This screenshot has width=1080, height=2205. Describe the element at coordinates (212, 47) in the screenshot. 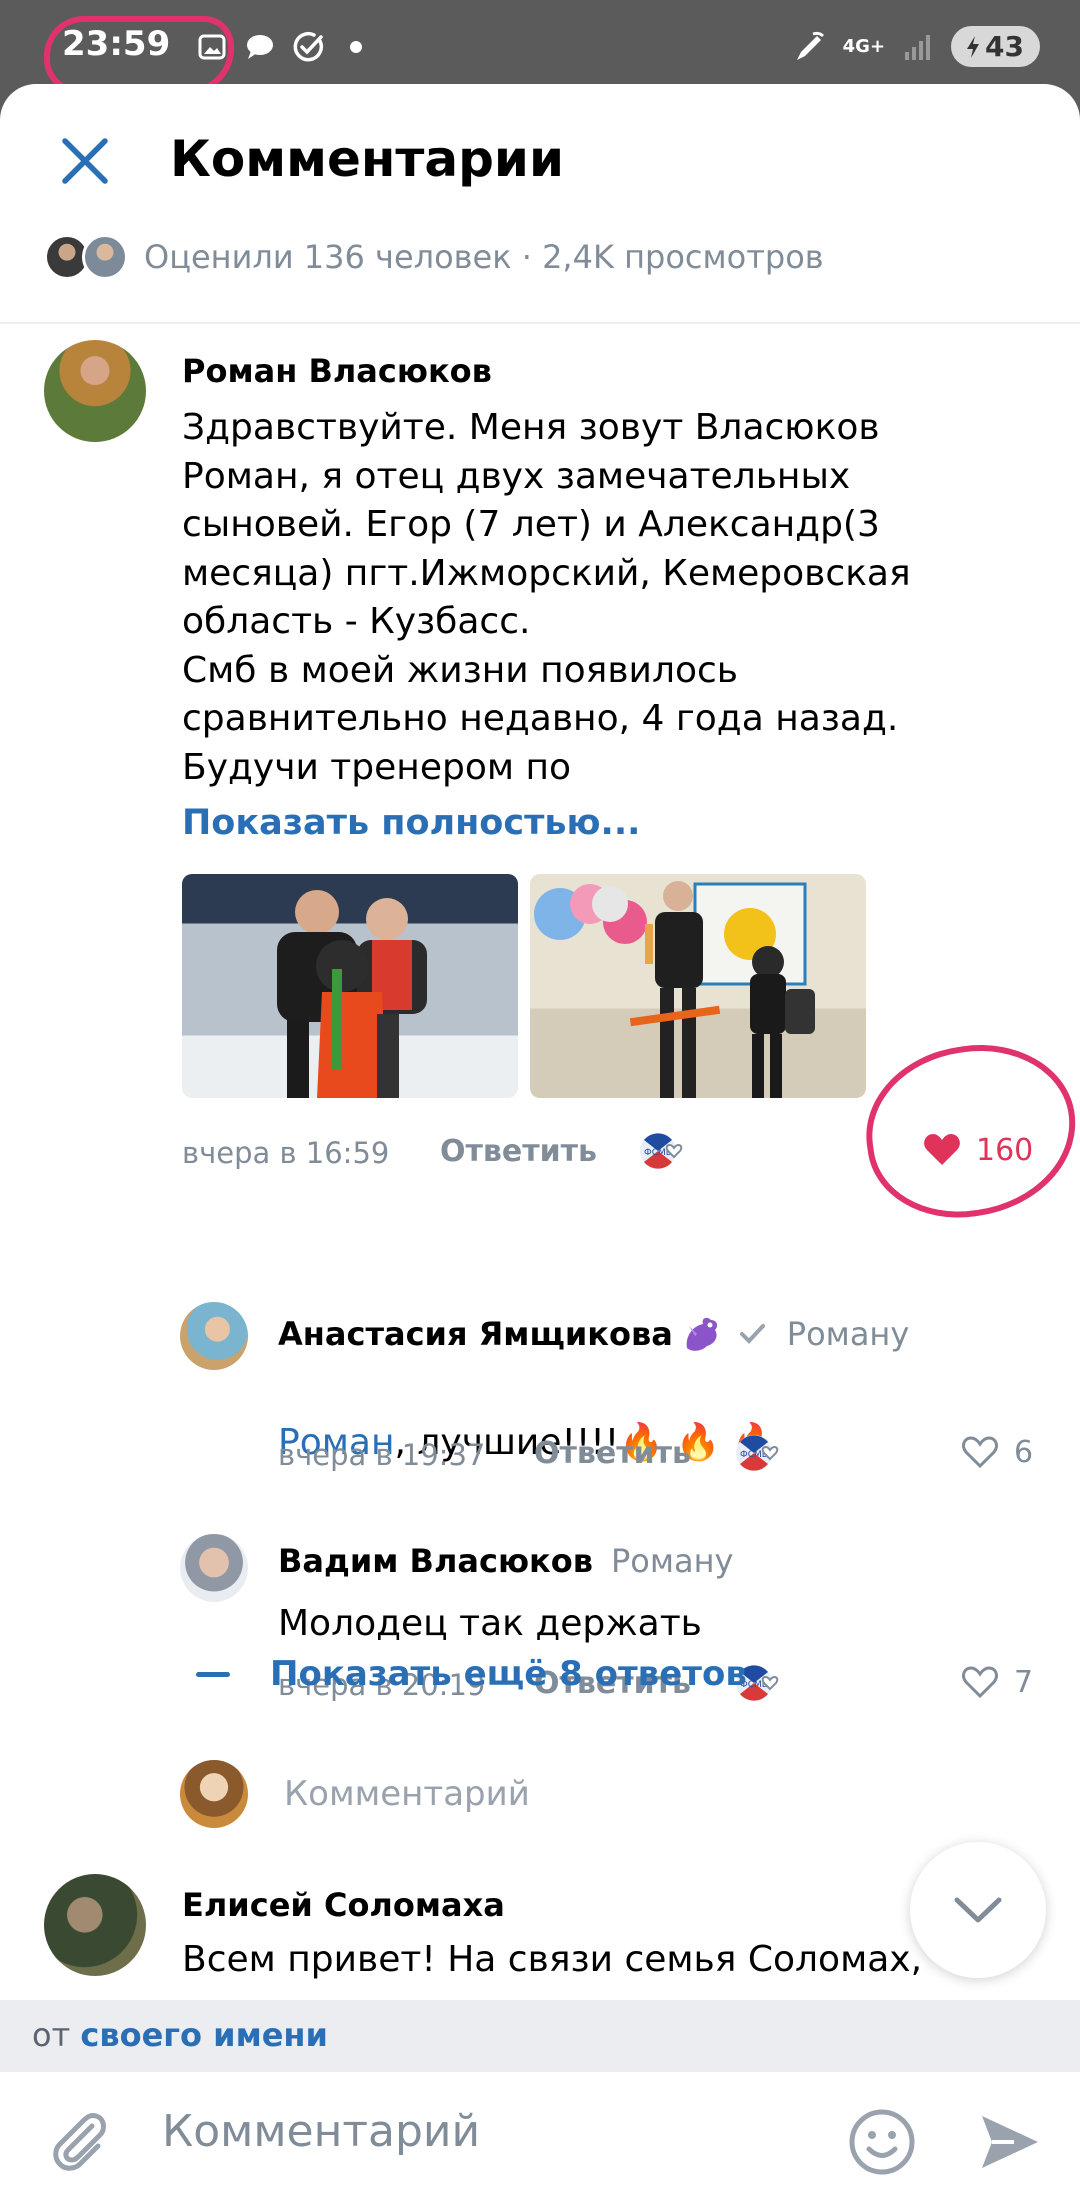

I see `image-notification-icon` at that location.